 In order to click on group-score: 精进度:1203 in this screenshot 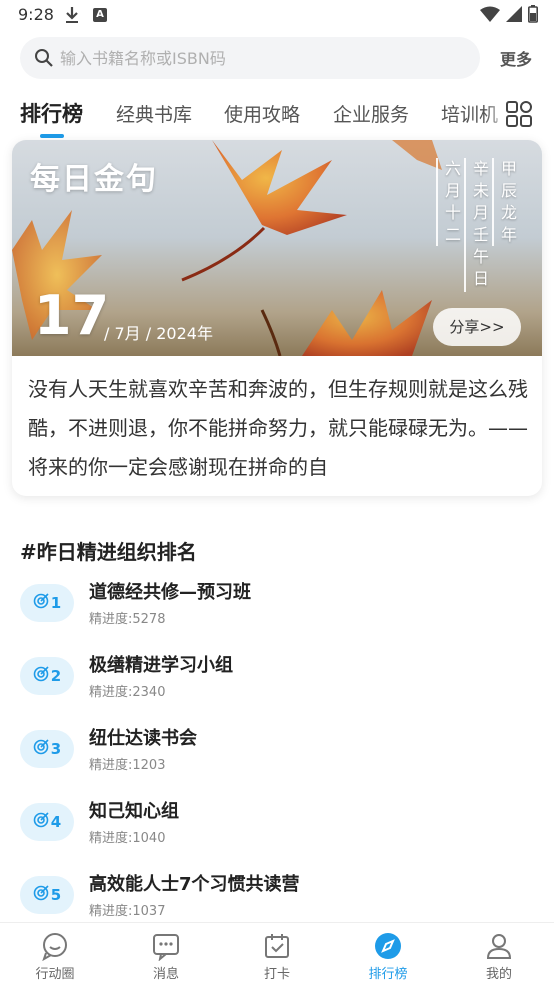, I will do `click(127, 765)`.